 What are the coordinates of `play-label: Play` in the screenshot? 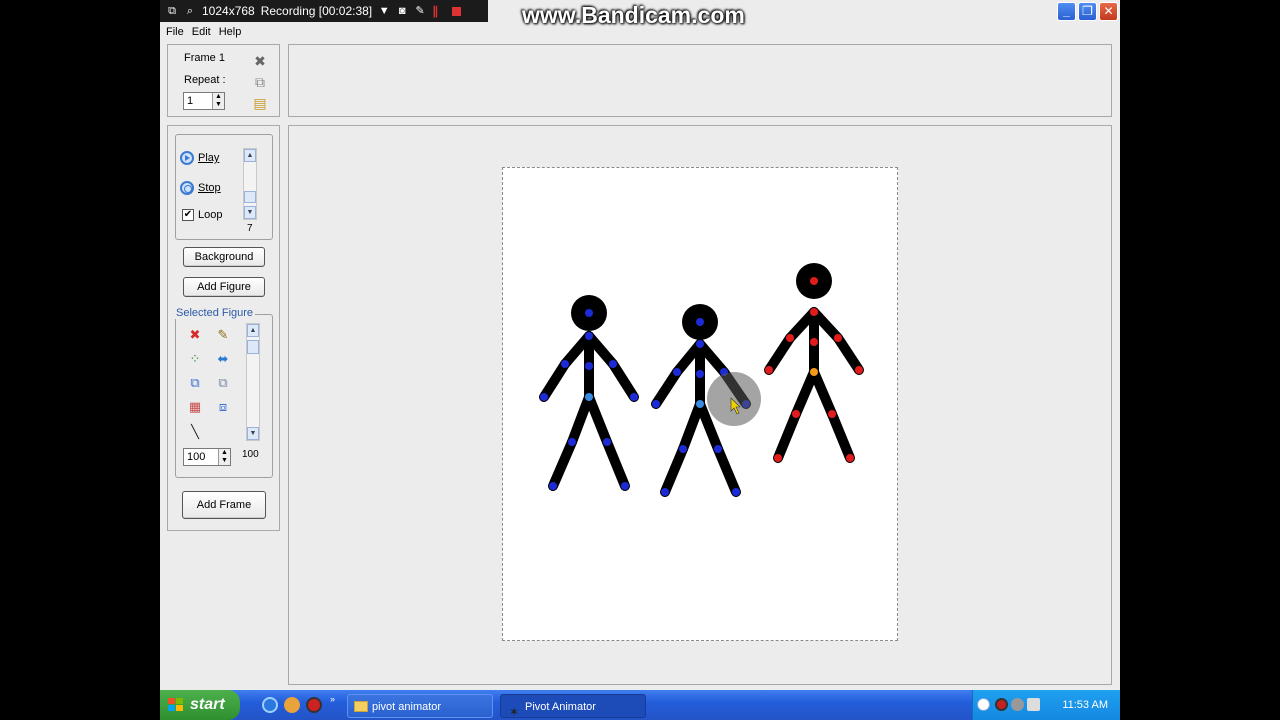 It's located at (209, 158).